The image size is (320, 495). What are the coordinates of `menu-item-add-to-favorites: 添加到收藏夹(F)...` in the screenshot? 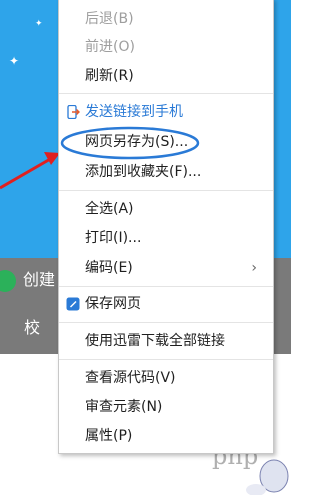 It's located at (166, 172).